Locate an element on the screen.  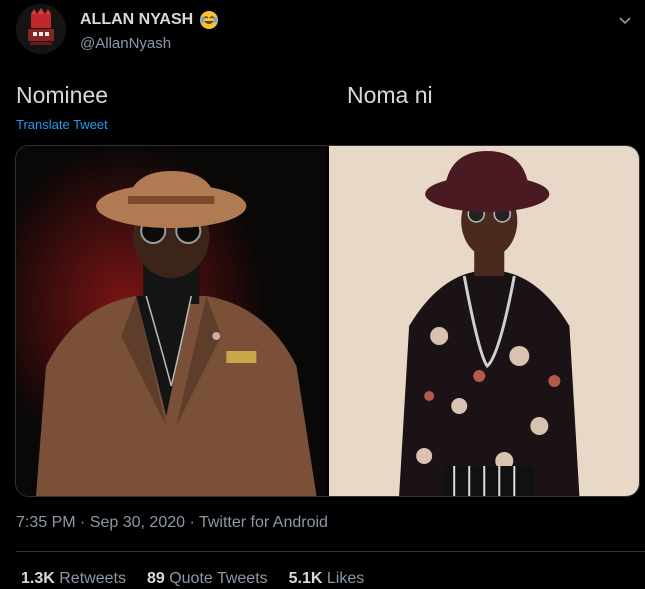
tweet-time: 7:35 PM is located at coordinates (46, 522).